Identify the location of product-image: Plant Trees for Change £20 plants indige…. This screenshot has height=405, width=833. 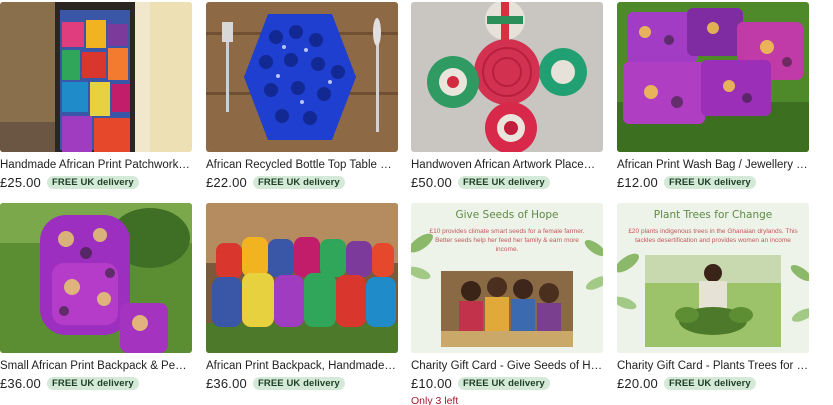
(713, 278).